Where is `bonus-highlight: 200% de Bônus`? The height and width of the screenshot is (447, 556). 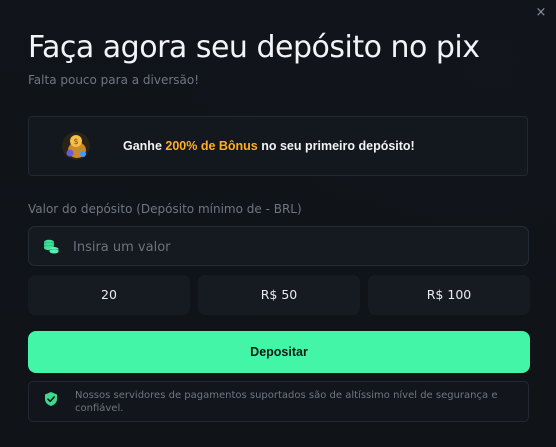
bonus-highlight: 200% de Bônus is located at coordinates (211, 146).